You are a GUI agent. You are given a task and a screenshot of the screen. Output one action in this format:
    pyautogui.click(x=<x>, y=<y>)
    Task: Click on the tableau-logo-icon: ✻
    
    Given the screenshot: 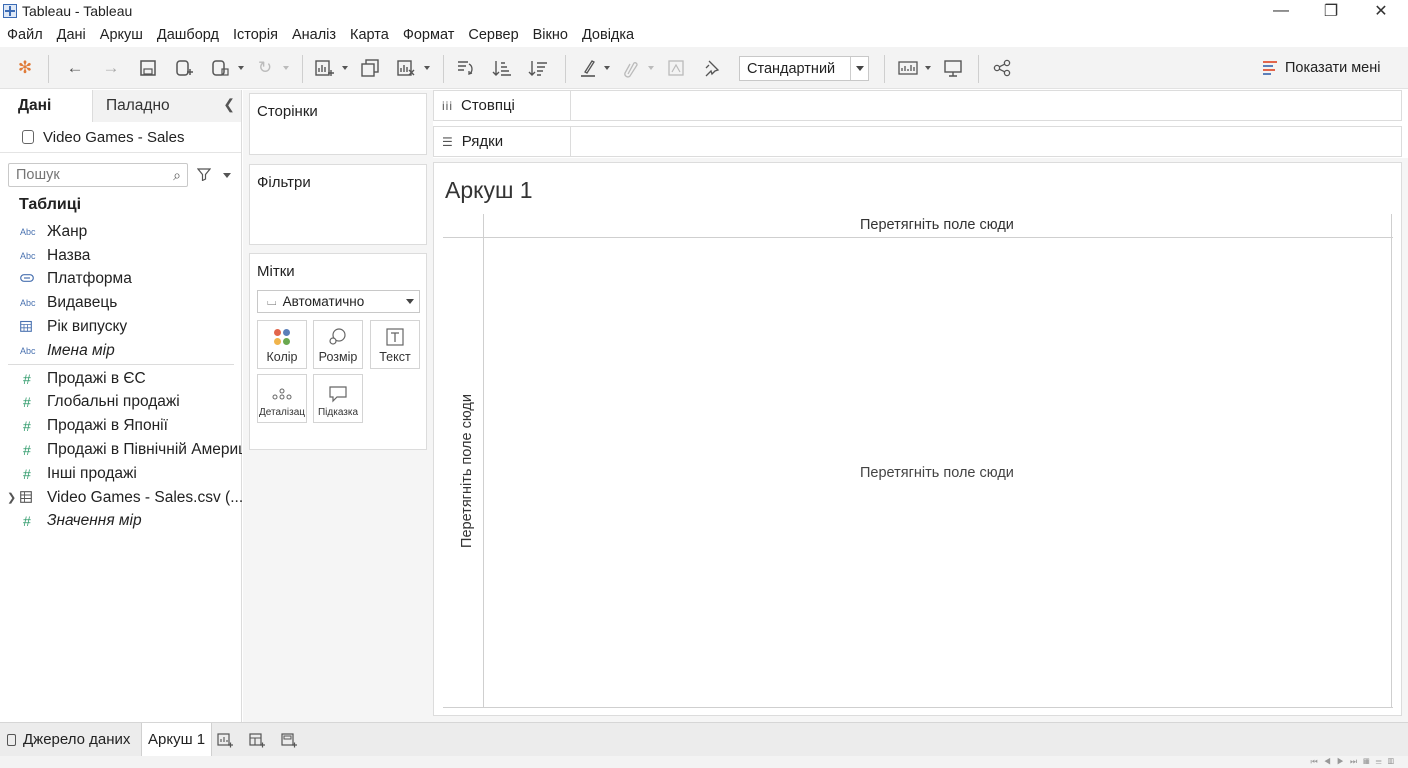 What is the action you would take?
    pyautogui.click(x=25, y=68)
    